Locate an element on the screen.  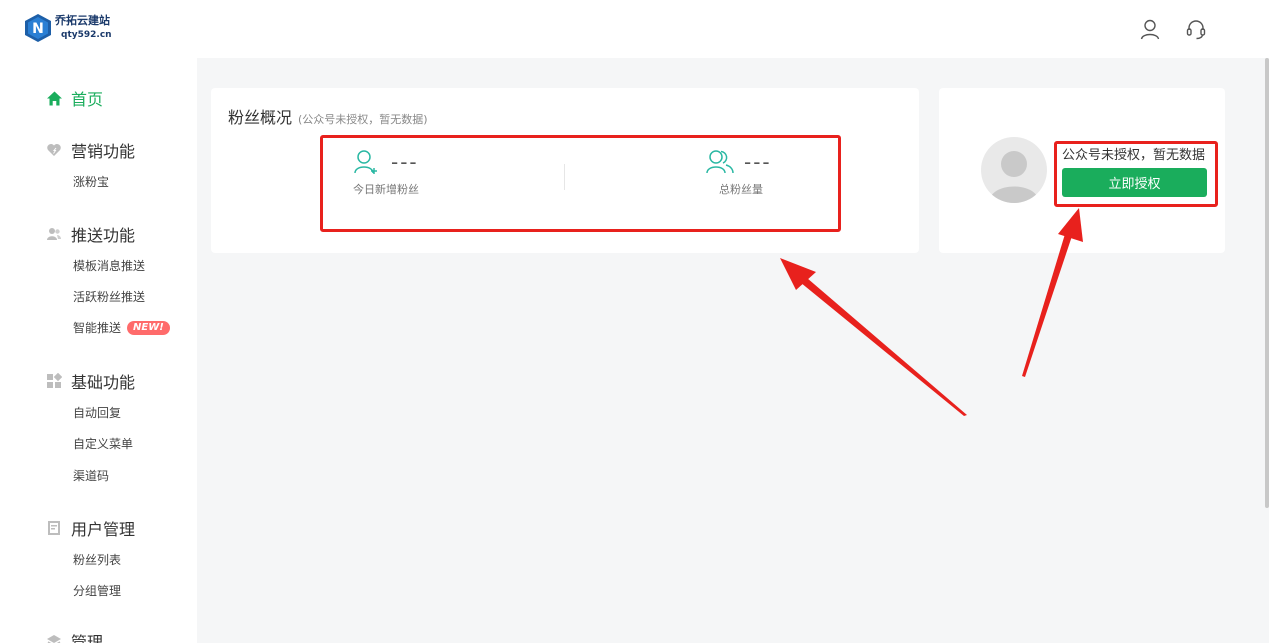
fans-overview-title: 粉丝概况 (公众号未授权，暂无数据) is located at coordinates (328, 116).